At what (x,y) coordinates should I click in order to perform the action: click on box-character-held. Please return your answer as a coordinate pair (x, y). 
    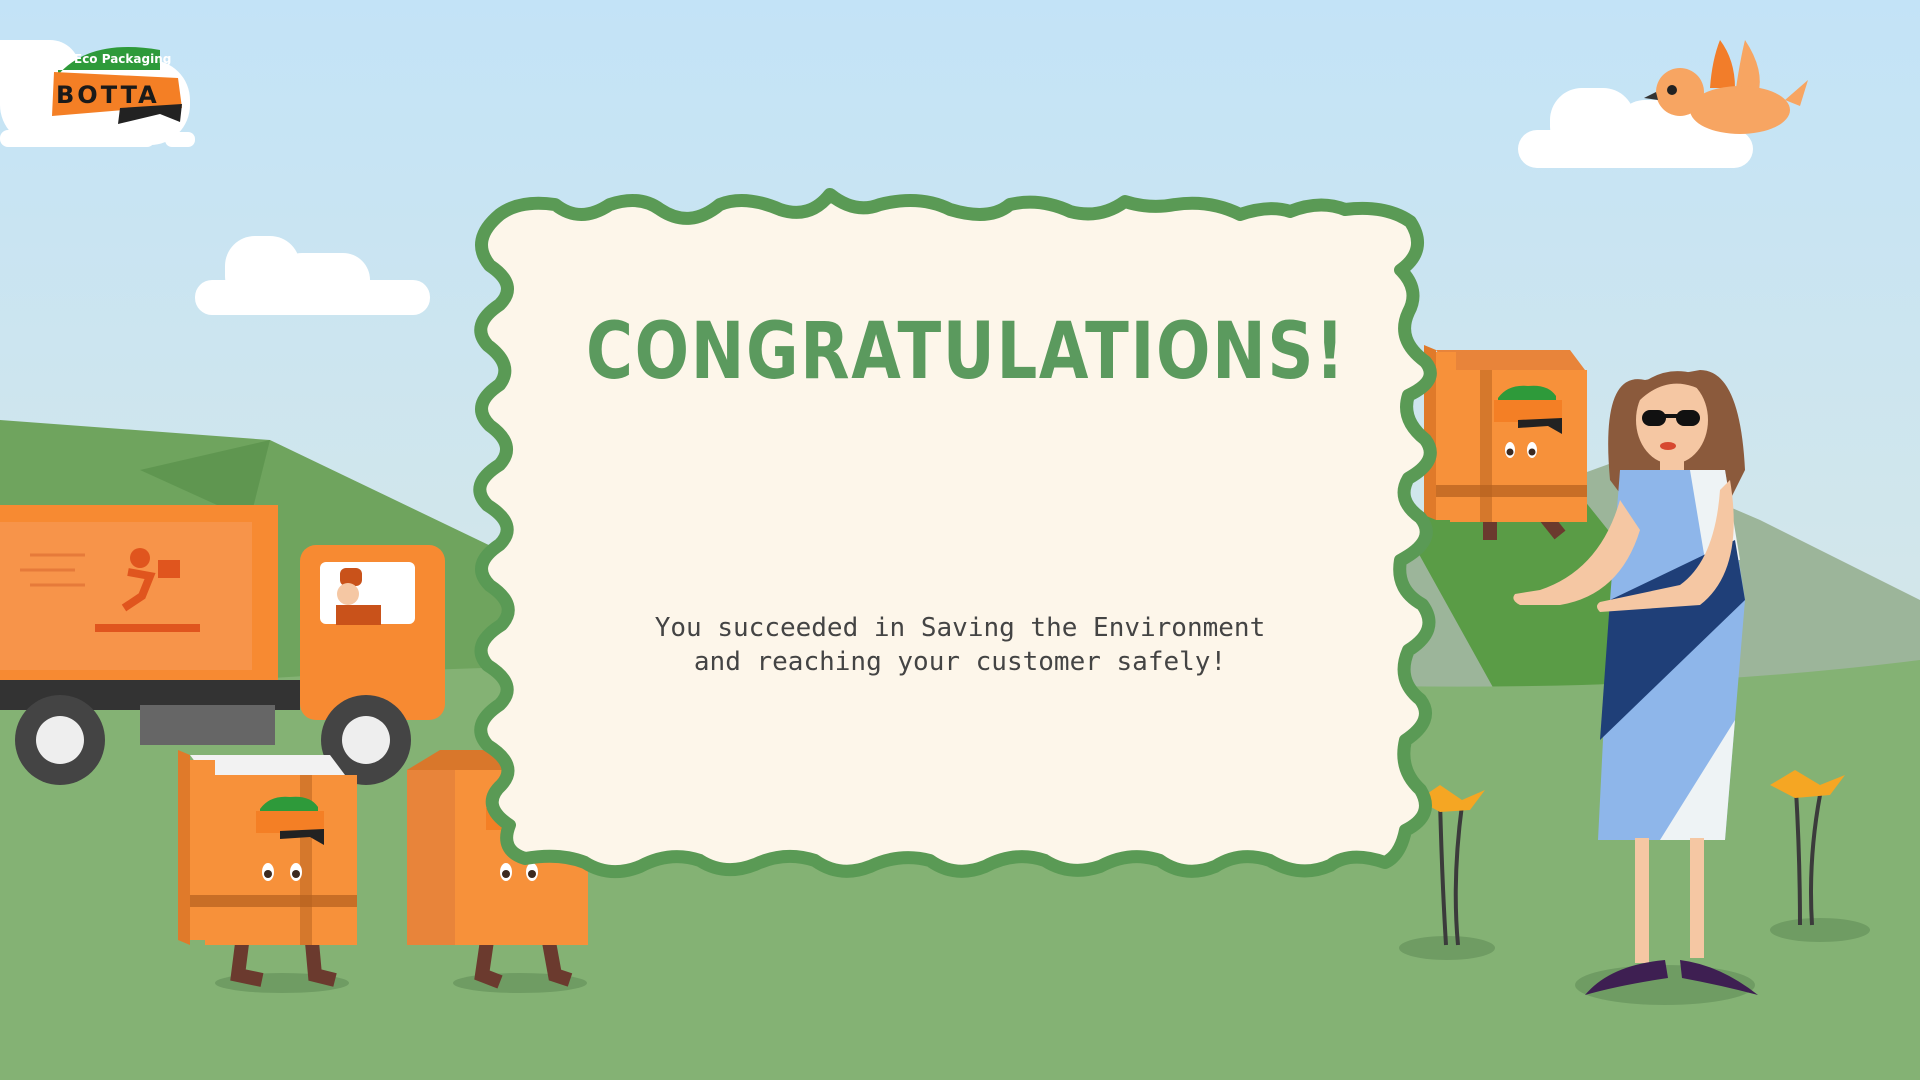
    Looking at the image, I should click on (1505, 442).